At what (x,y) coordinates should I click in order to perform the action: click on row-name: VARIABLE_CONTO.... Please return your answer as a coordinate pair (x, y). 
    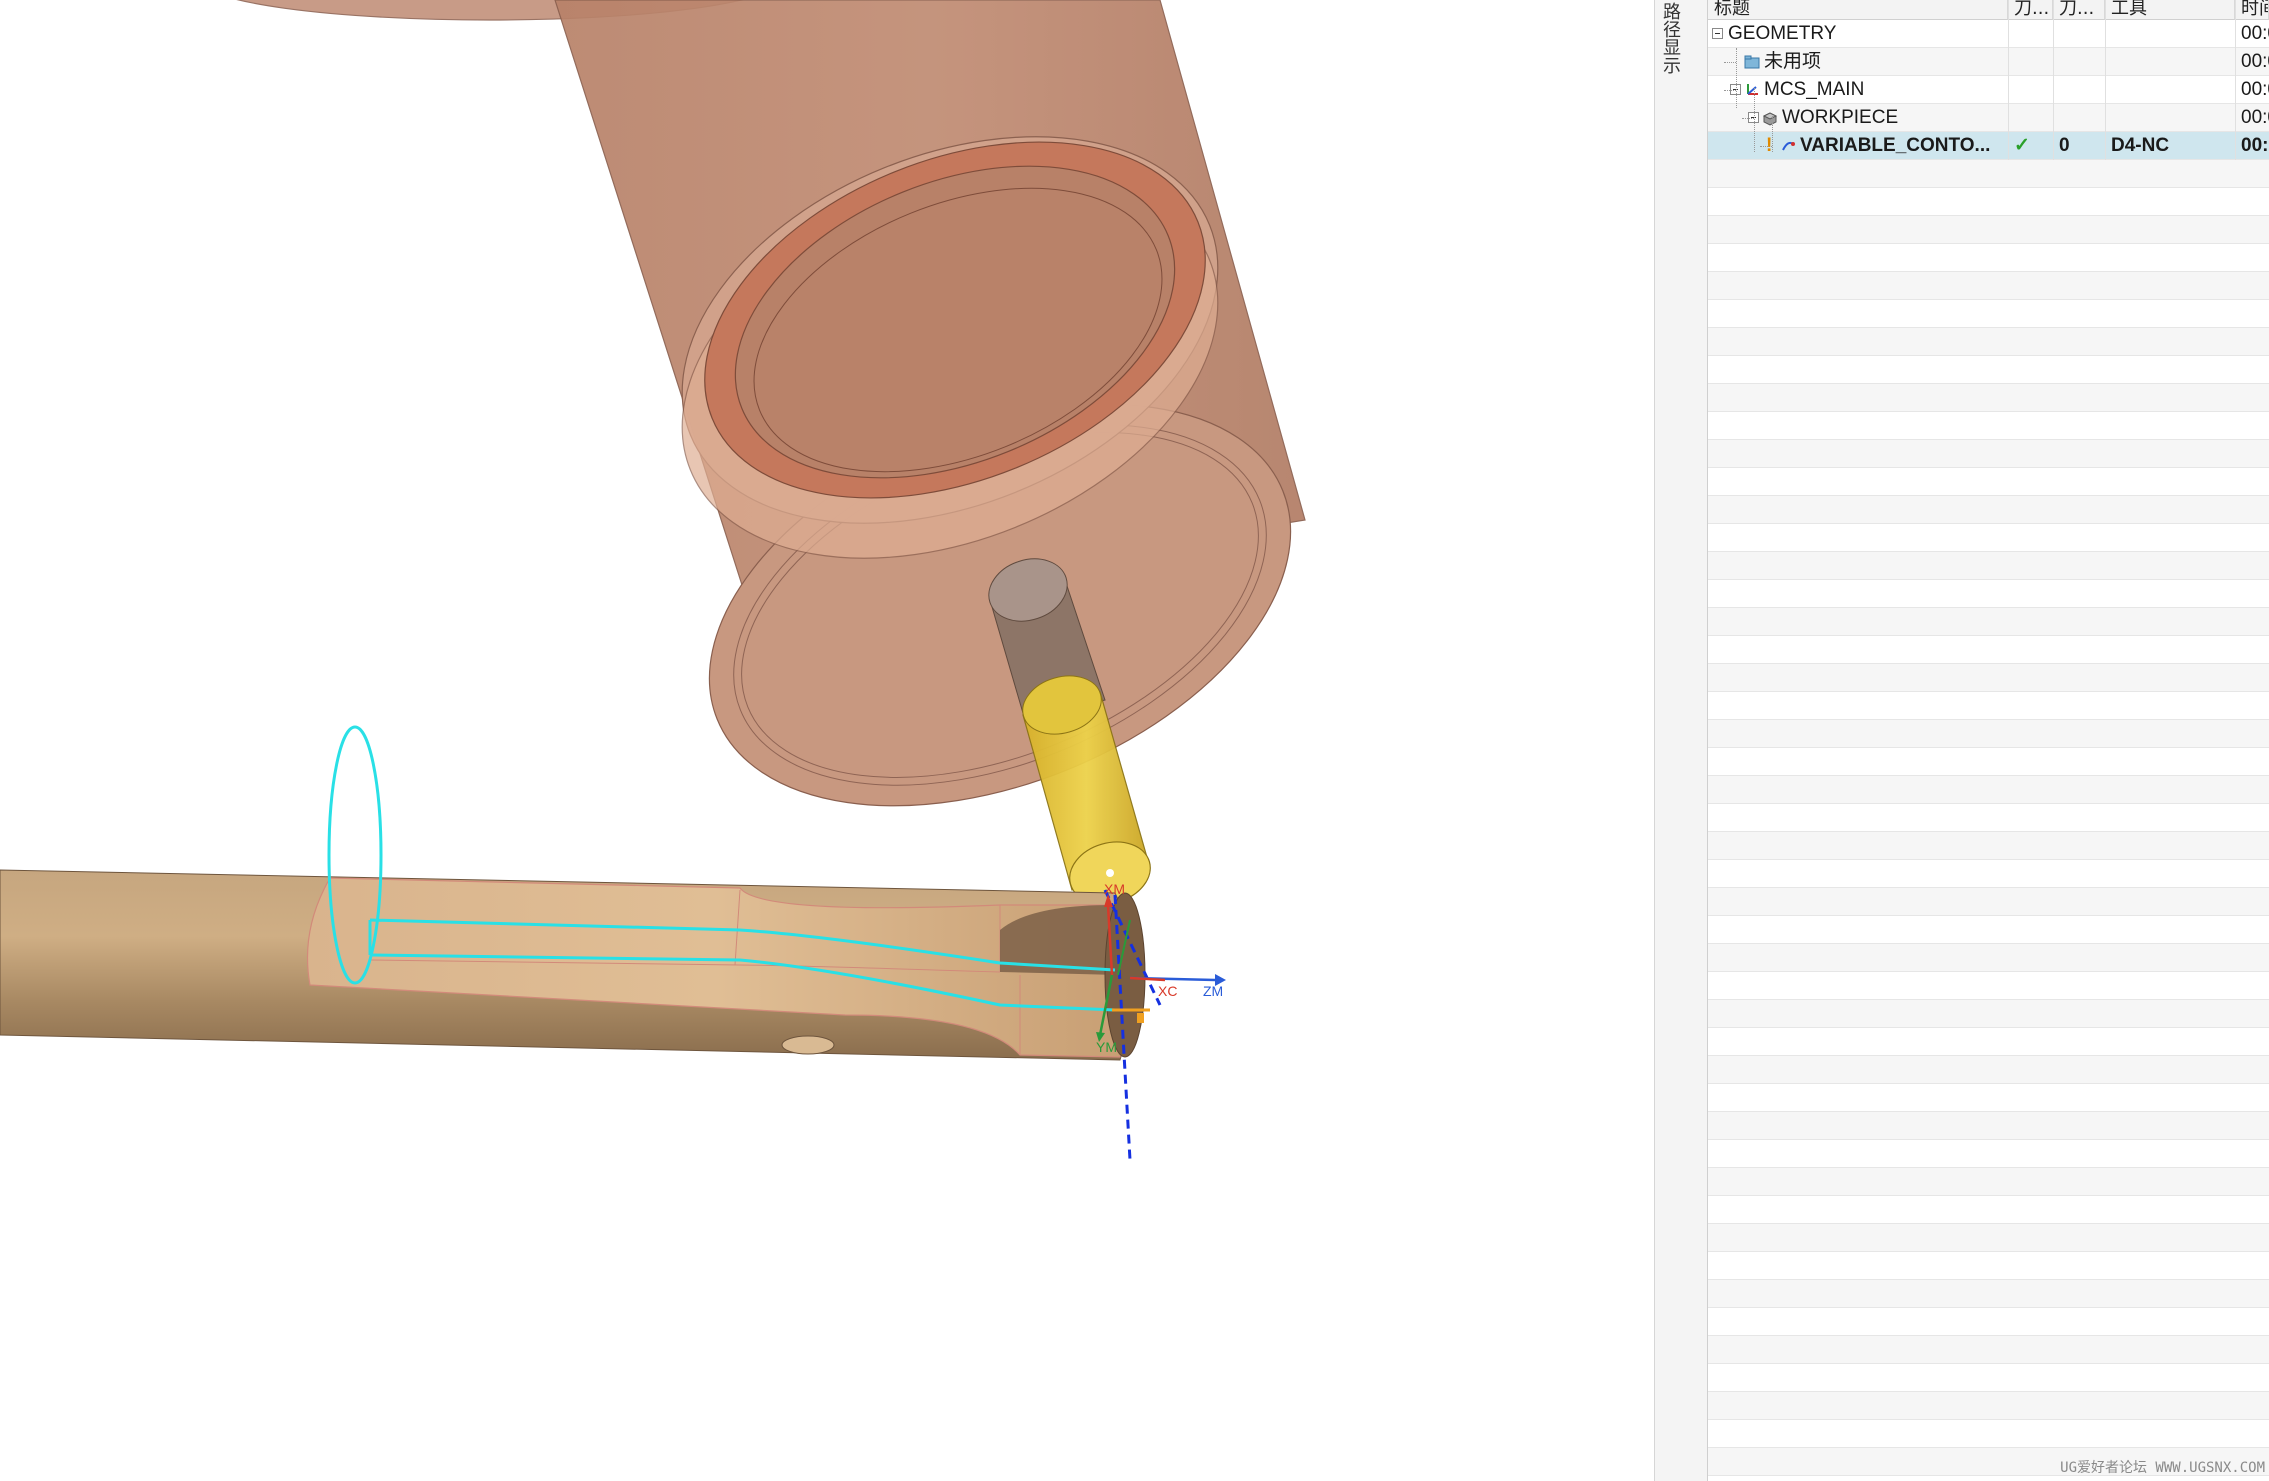
    Looking at the image, I should click on (1895, 145).